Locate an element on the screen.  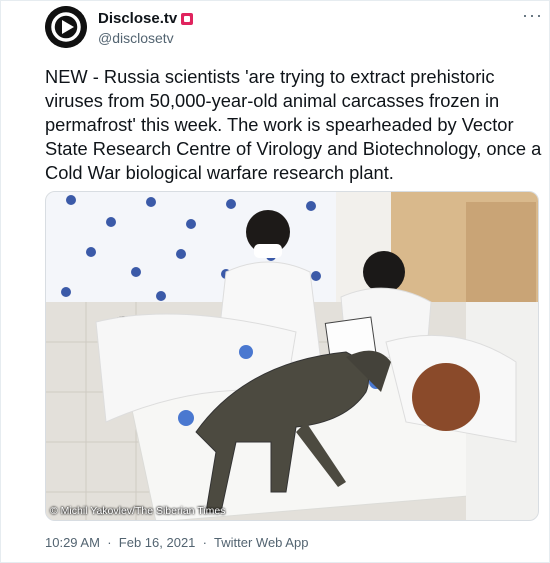
more-options-icon: ··· is located at coordinates (532, 15).